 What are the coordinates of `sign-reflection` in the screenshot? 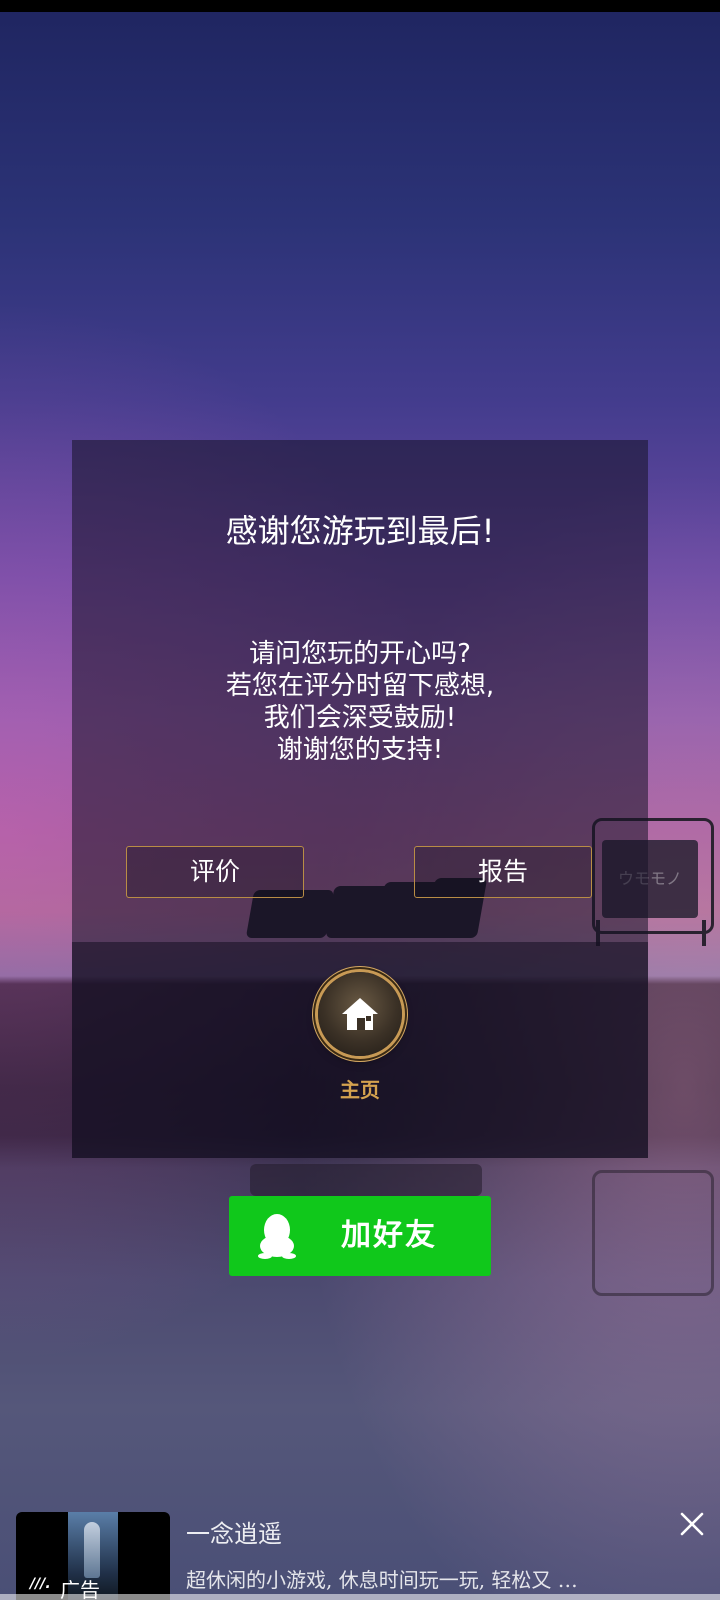 It's located at (653, 1233).